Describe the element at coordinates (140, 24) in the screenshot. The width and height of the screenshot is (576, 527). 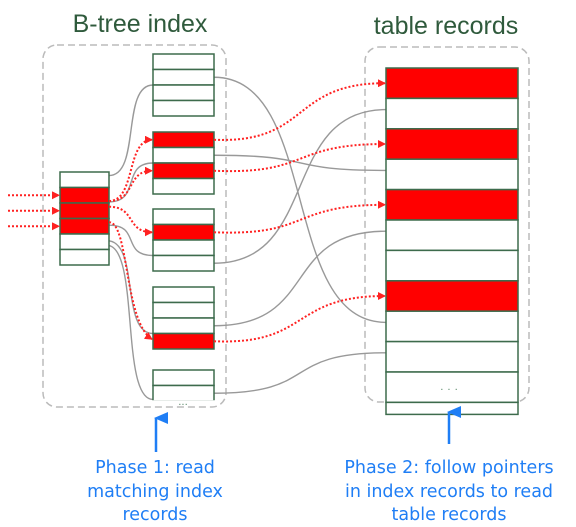
I see `index-title: B-tree index` at that location.